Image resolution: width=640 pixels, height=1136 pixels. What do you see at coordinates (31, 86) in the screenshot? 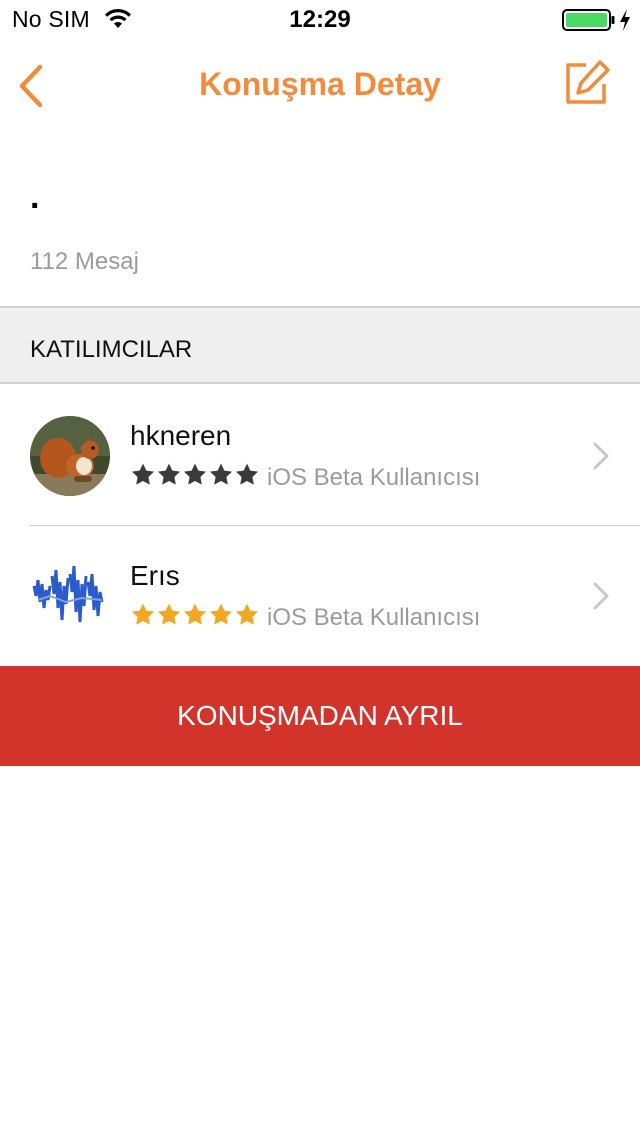
I see `chevron-left-icon` at bounding box center [31, 86].